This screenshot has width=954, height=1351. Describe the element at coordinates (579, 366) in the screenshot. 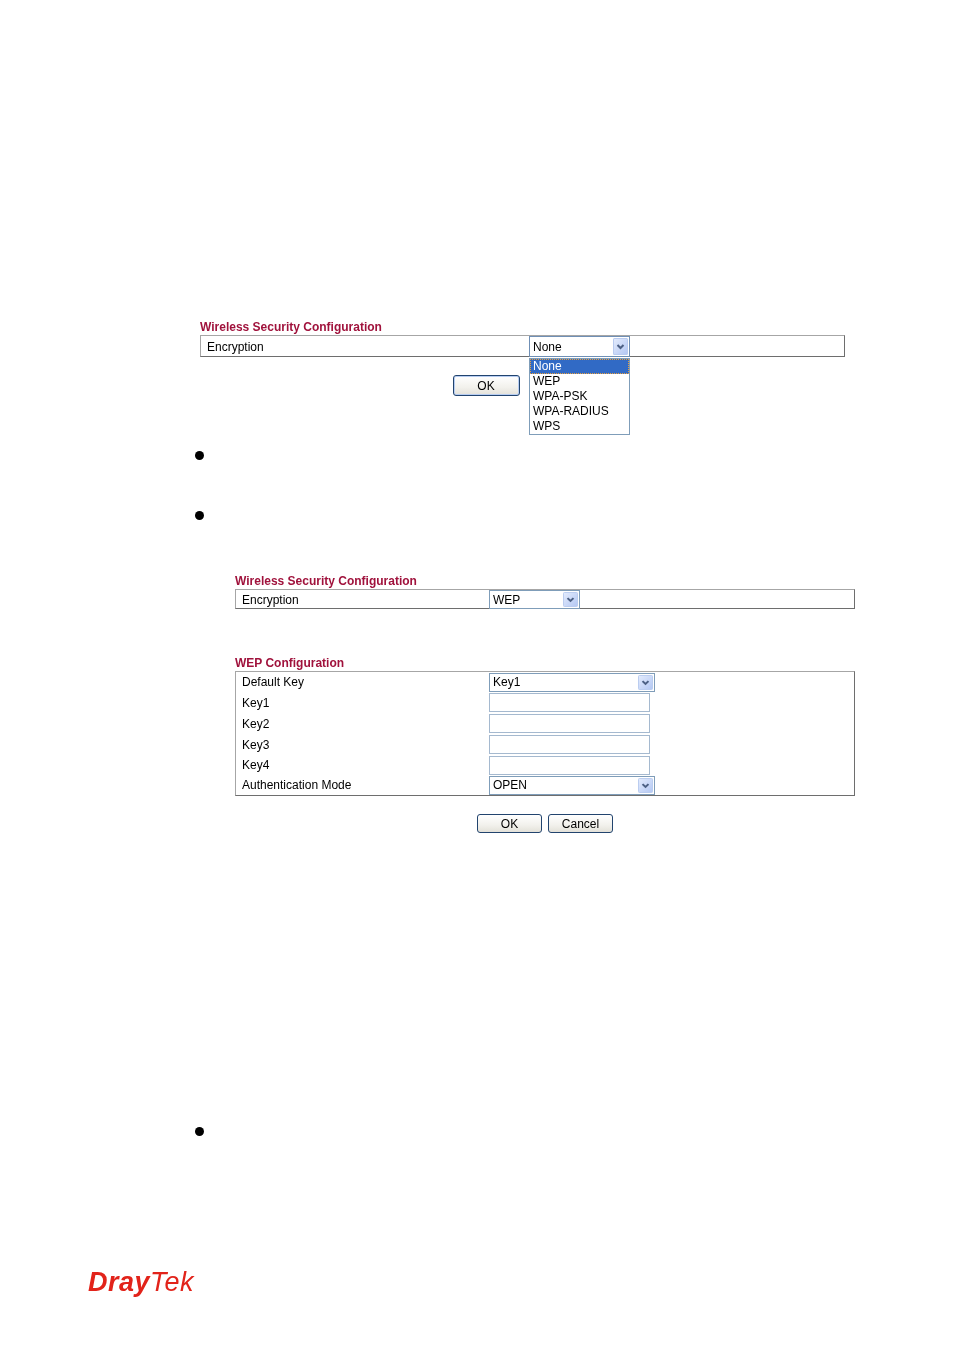

I see `dropdown-option: None` at that location.